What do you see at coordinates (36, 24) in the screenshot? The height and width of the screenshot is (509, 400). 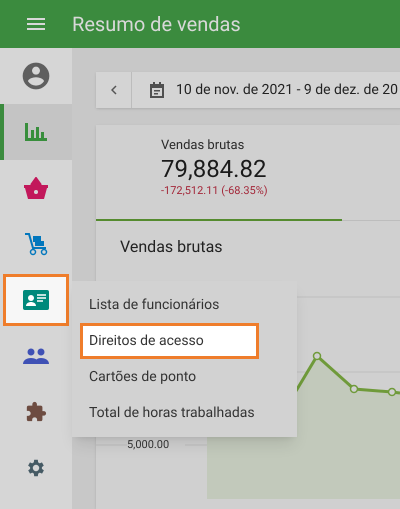 I see `menu-icon` at bounding box center [36, 24].